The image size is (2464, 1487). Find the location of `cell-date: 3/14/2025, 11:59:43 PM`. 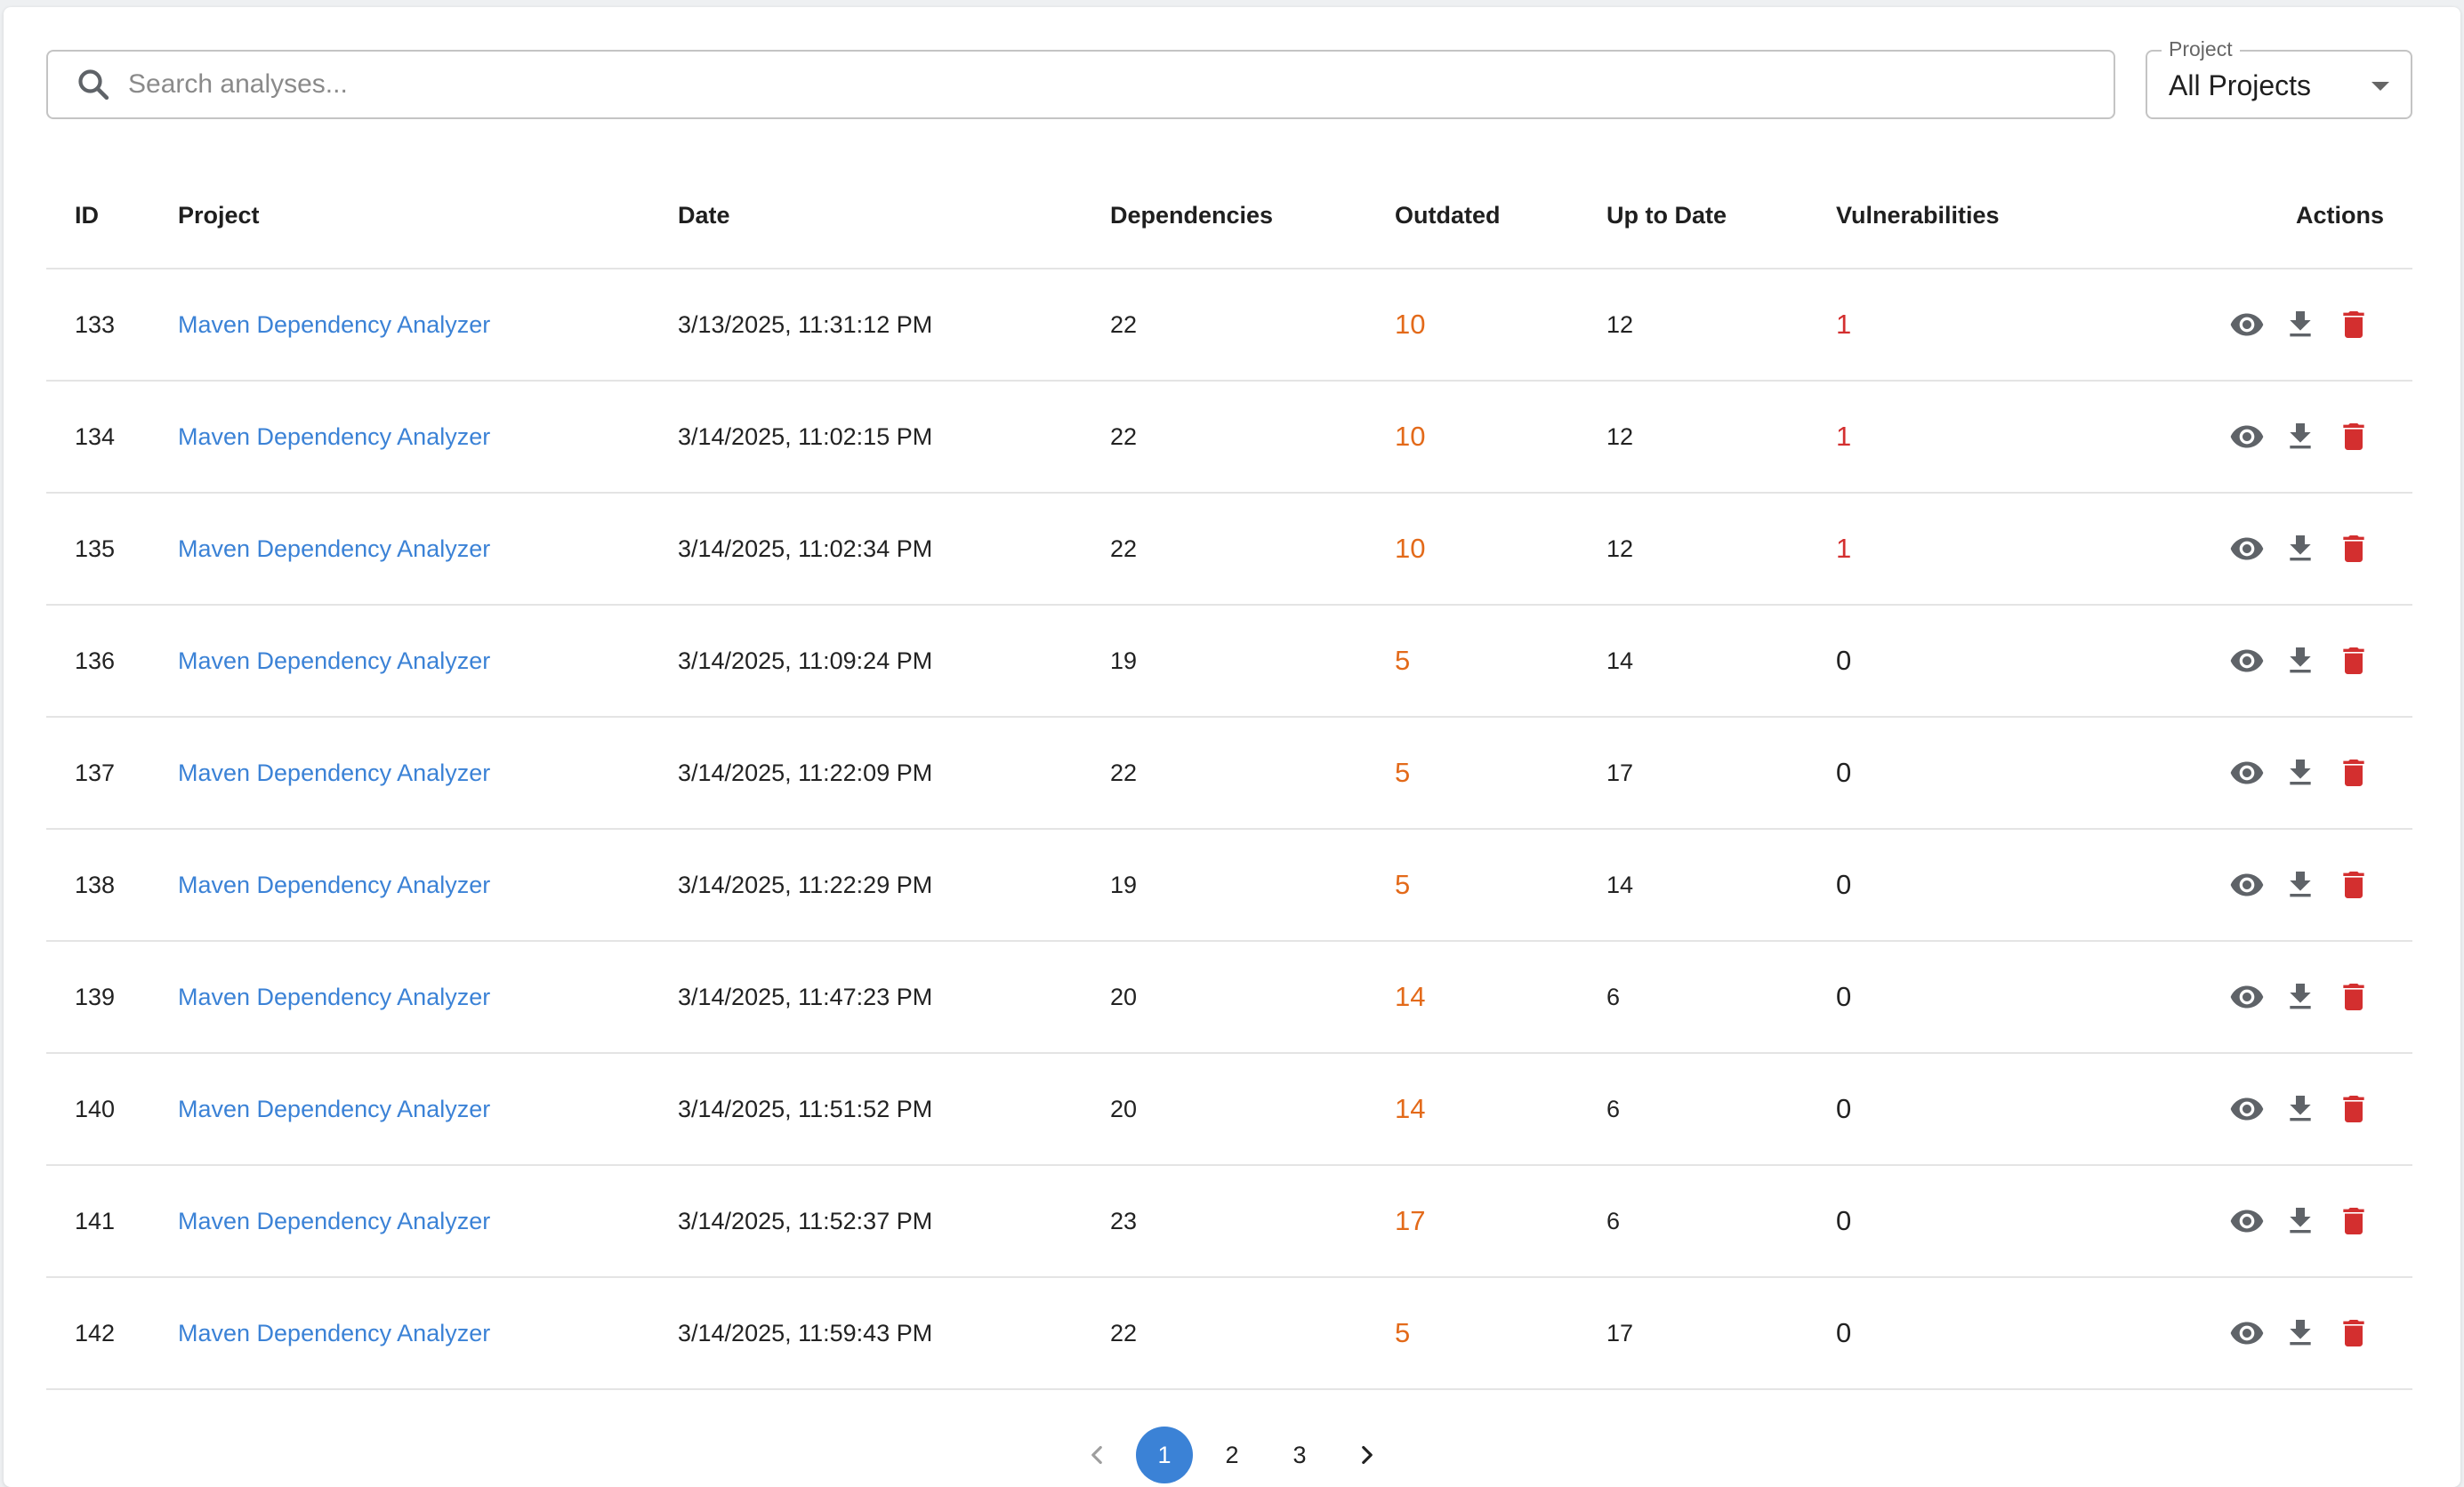

cell-date: 3/14/2025, 11:59:43 PM is located at coordinates (894, 1333).